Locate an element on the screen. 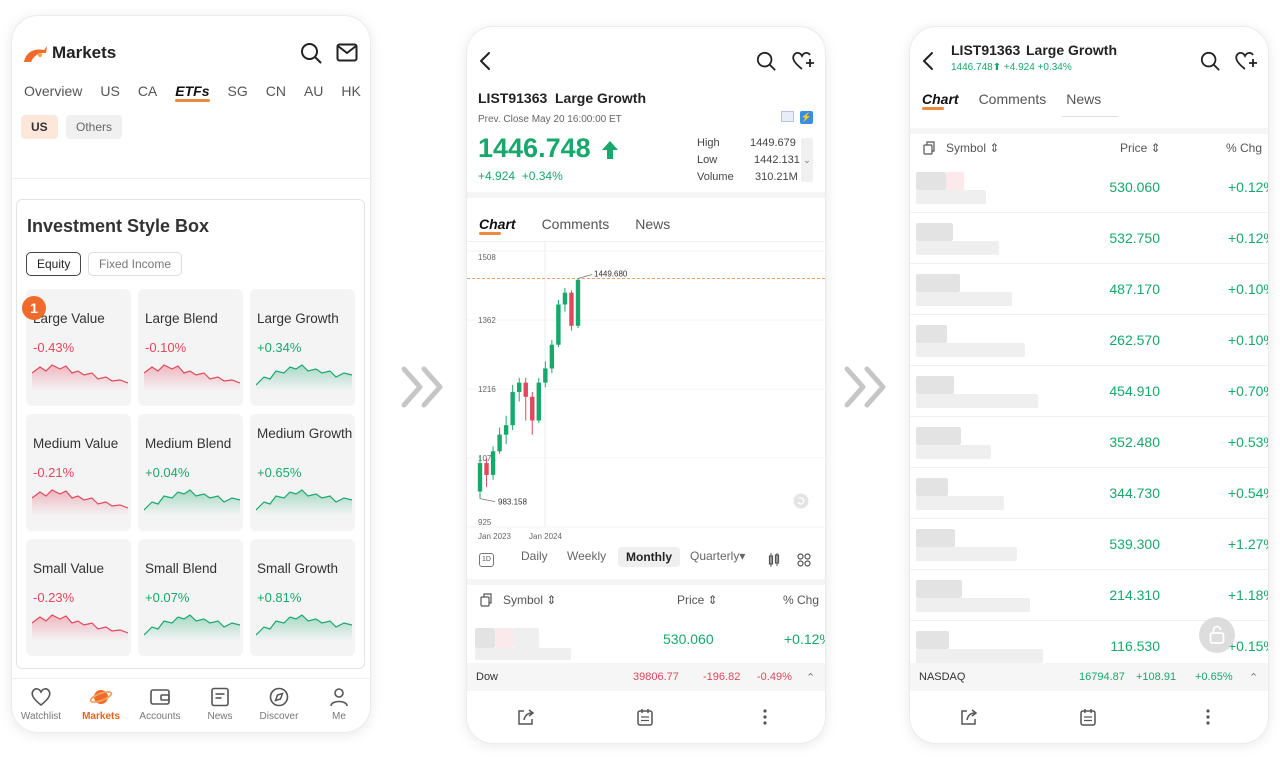 This screenshot has height=759, width=1280. row-price: 530.060 is located at coordinates (1134, 187).